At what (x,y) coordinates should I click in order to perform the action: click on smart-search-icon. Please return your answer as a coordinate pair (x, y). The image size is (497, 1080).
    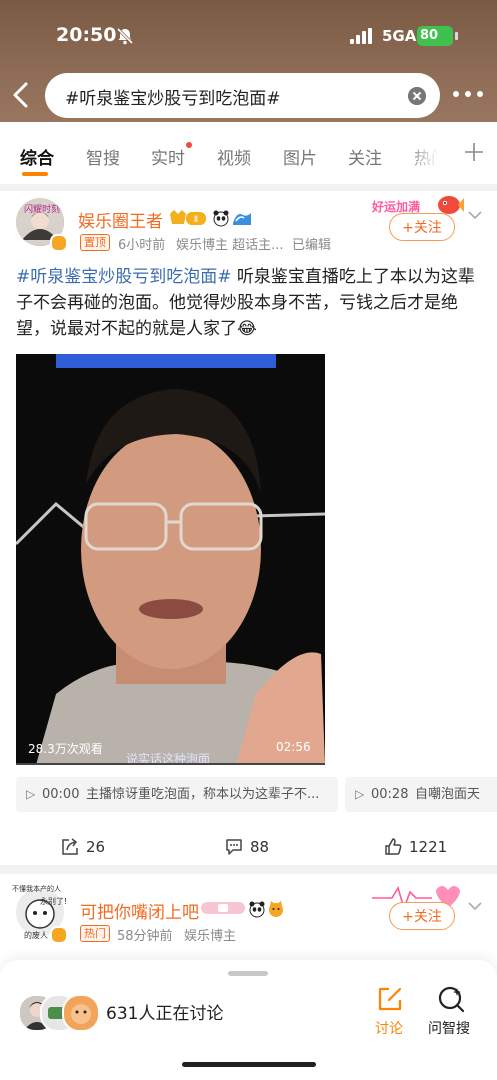
    Looking at the image, I should click on (451, 999).